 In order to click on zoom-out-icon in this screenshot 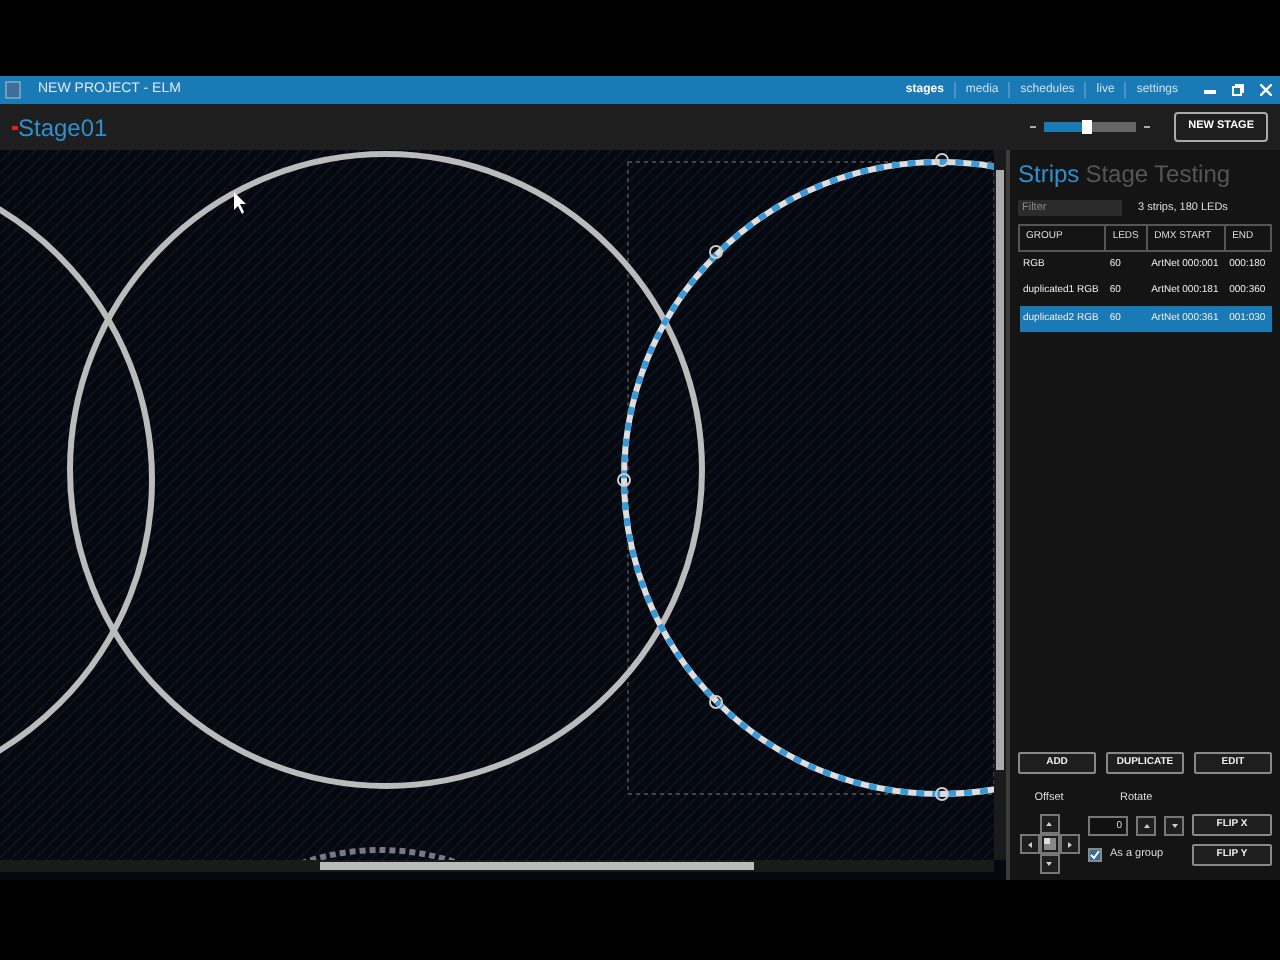, I will do `click(1033, 127)`.